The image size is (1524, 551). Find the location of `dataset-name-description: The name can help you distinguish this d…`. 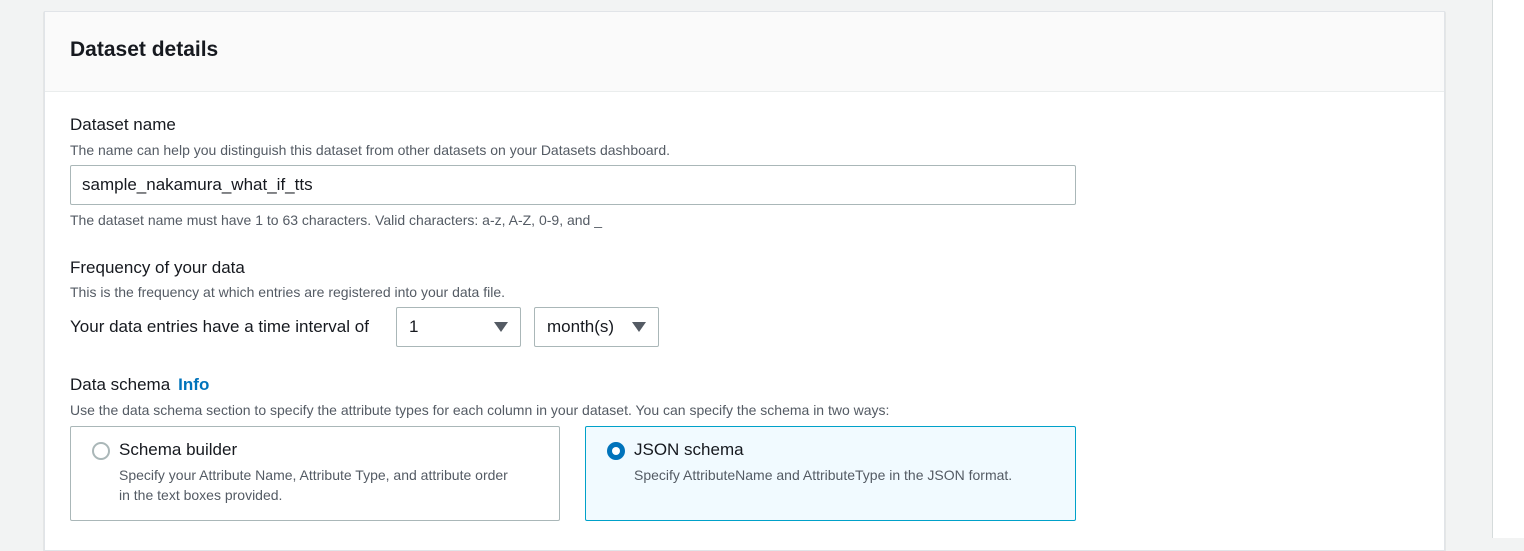

dataset-name-description: The name can help you distinguish this d… is located at coordinates (370, 150).